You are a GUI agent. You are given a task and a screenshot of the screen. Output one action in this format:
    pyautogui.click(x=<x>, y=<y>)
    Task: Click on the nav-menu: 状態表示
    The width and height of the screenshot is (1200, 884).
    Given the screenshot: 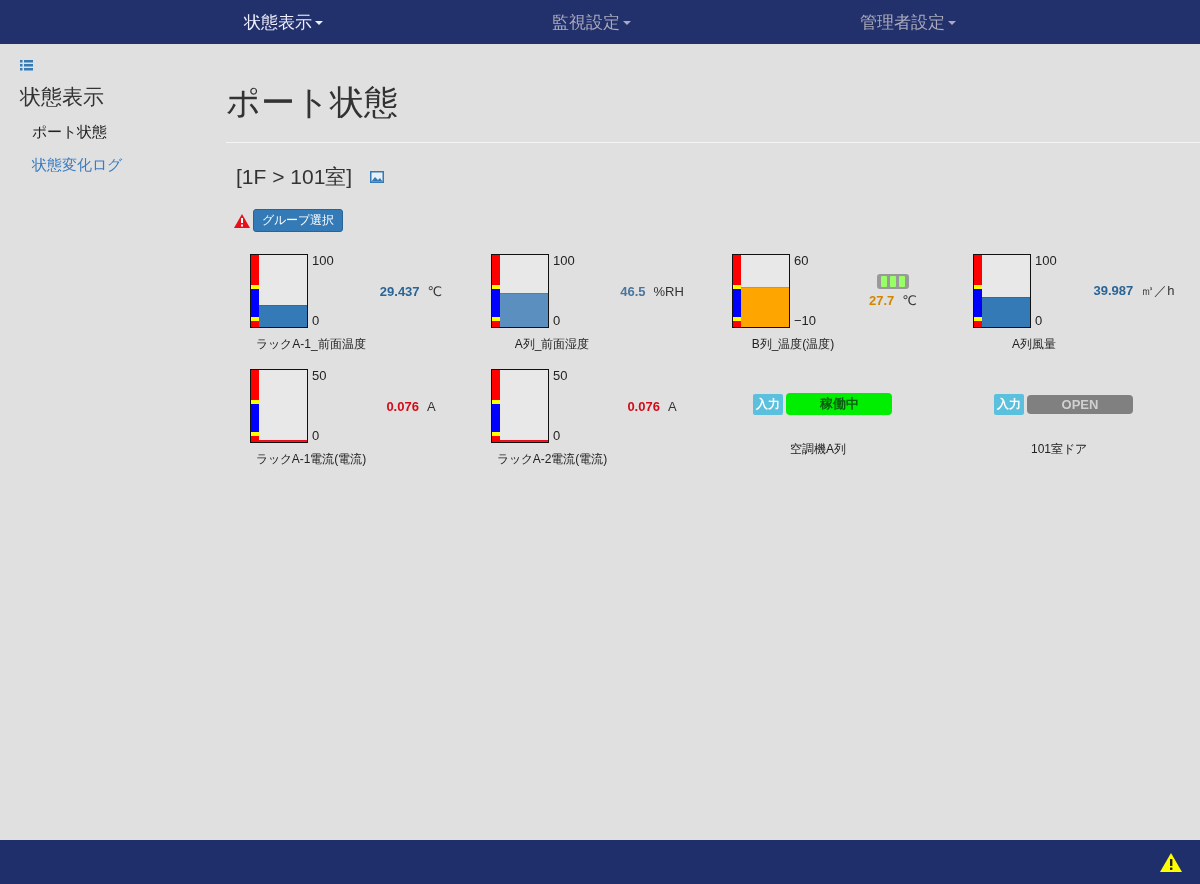 What is the action you would take?
    pyautogui.click(x=284, y=22)
    